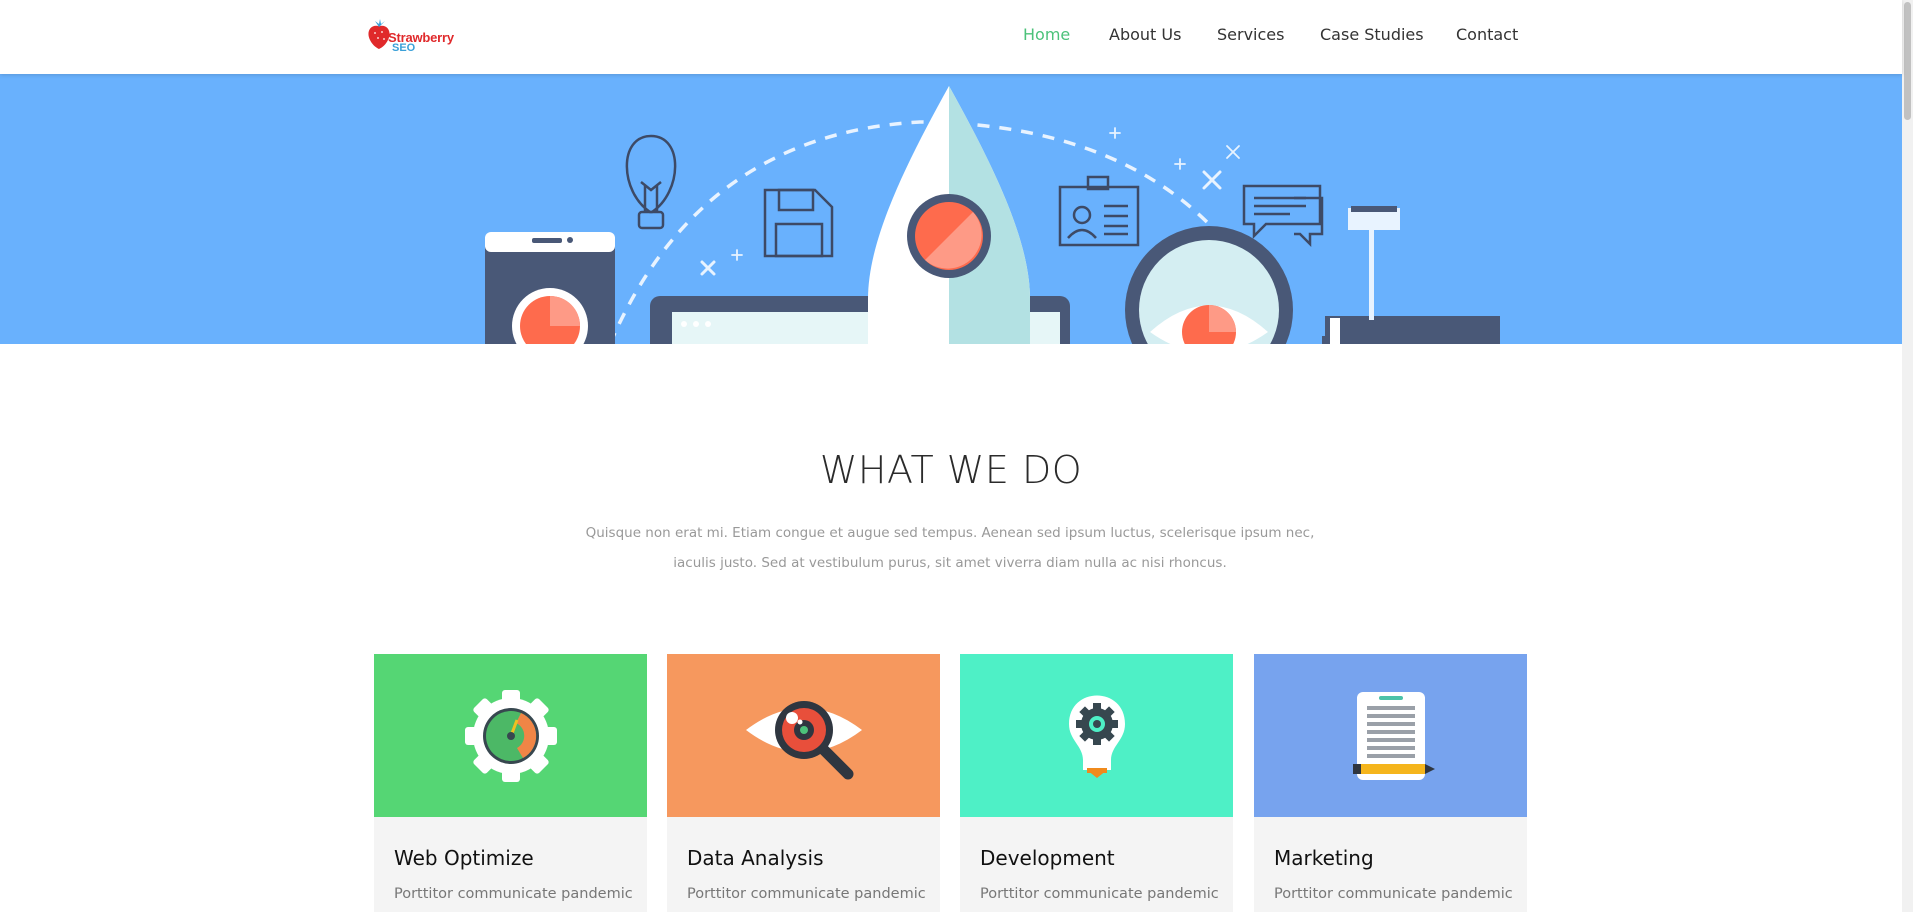 The height and width of the screenshot is (912, 1913). What do you see at coordinates (1394, 736) in the screenshot?
I see `document-pencil-icon` at bounding box center [1394, 736].